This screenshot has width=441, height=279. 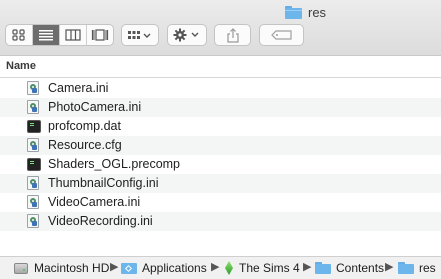 I want to click on window-title: res, so click(x=305, y=12).